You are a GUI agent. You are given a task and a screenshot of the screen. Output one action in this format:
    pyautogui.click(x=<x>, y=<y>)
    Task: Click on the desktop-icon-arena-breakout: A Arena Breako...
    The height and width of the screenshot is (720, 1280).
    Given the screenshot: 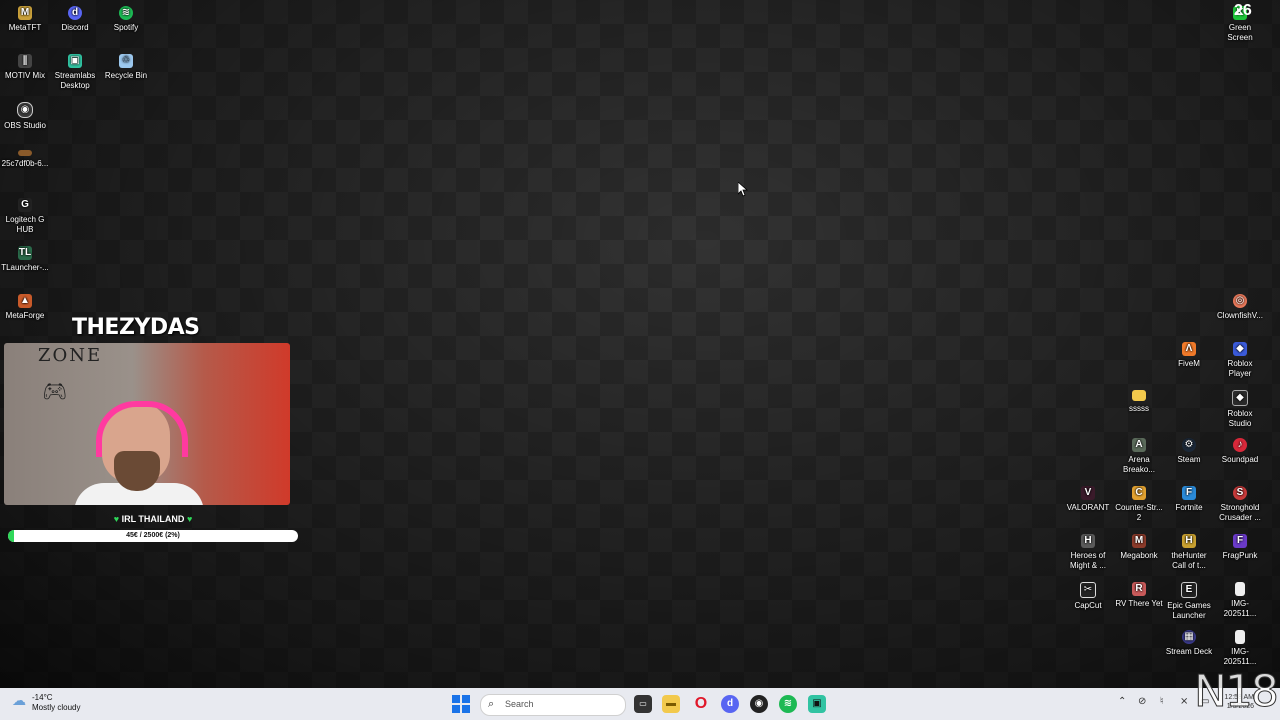 What is the action you would take?
    pyautogui.click(x=1139, y=456)
    